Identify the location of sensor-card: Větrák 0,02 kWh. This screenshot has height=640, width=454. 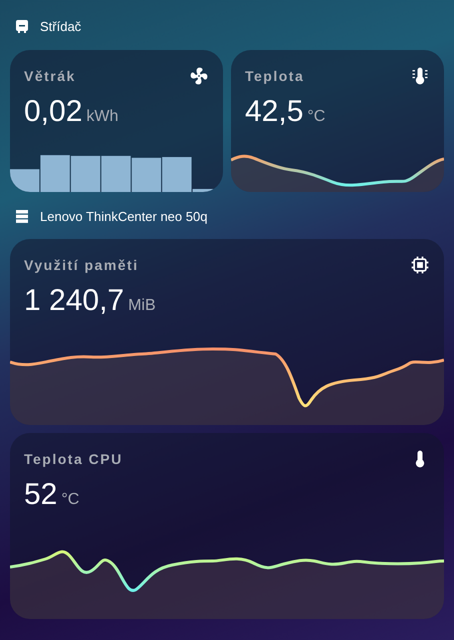
(116, 121).